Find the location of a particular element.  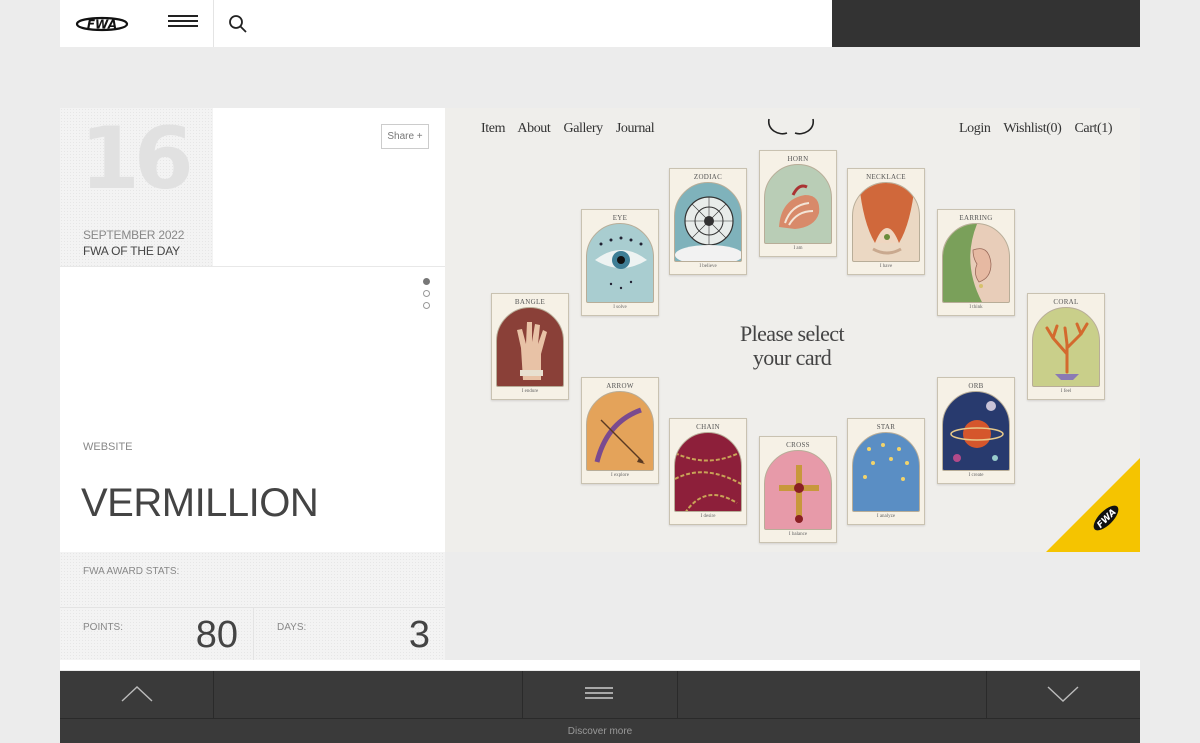

chevron-down-icon is located at coordinates (1063, 694).